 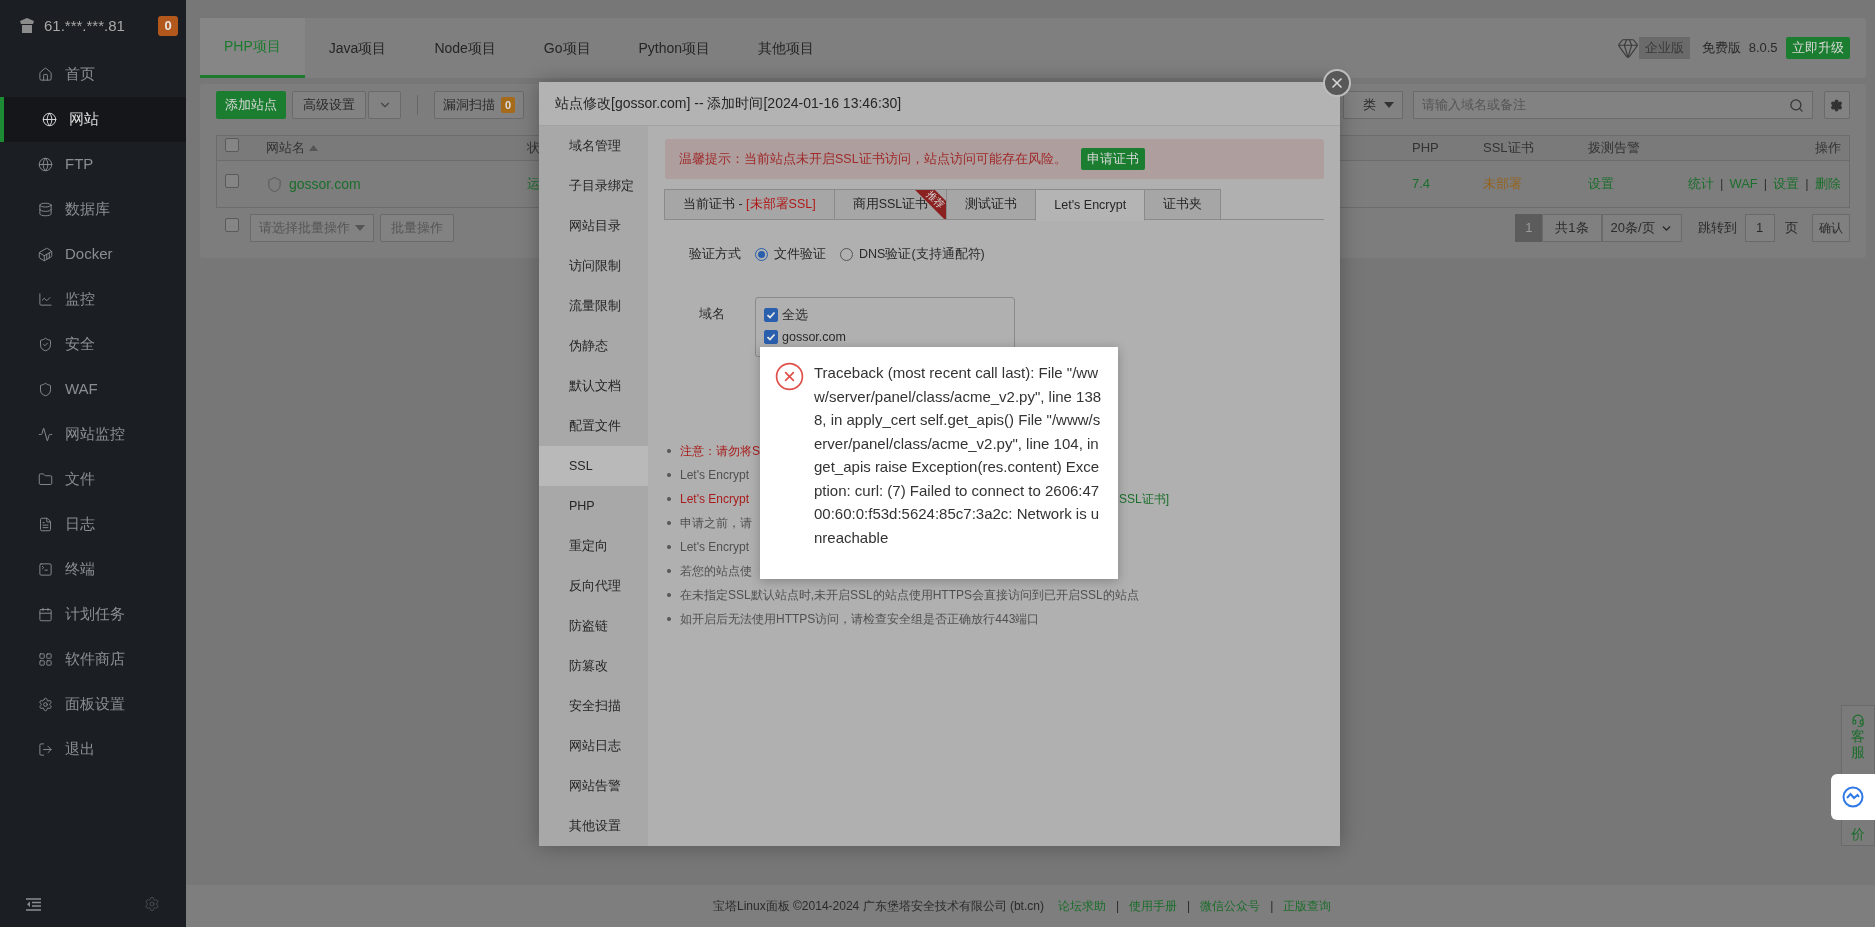 What do you see at coordinates (1627, 48) in the screenshot?
I see `diamond-icon` at bounding box center [1627, 48].